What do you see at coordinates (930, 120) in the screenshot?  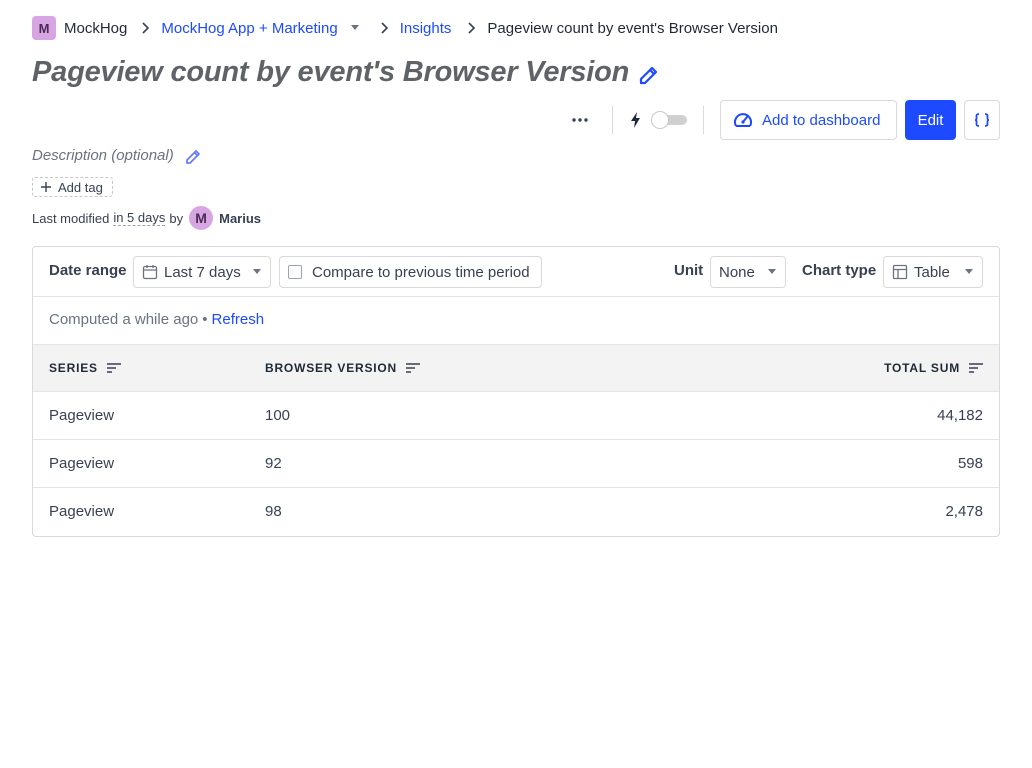 I see `edit-button: Edit` at bounding box center [930, 120].